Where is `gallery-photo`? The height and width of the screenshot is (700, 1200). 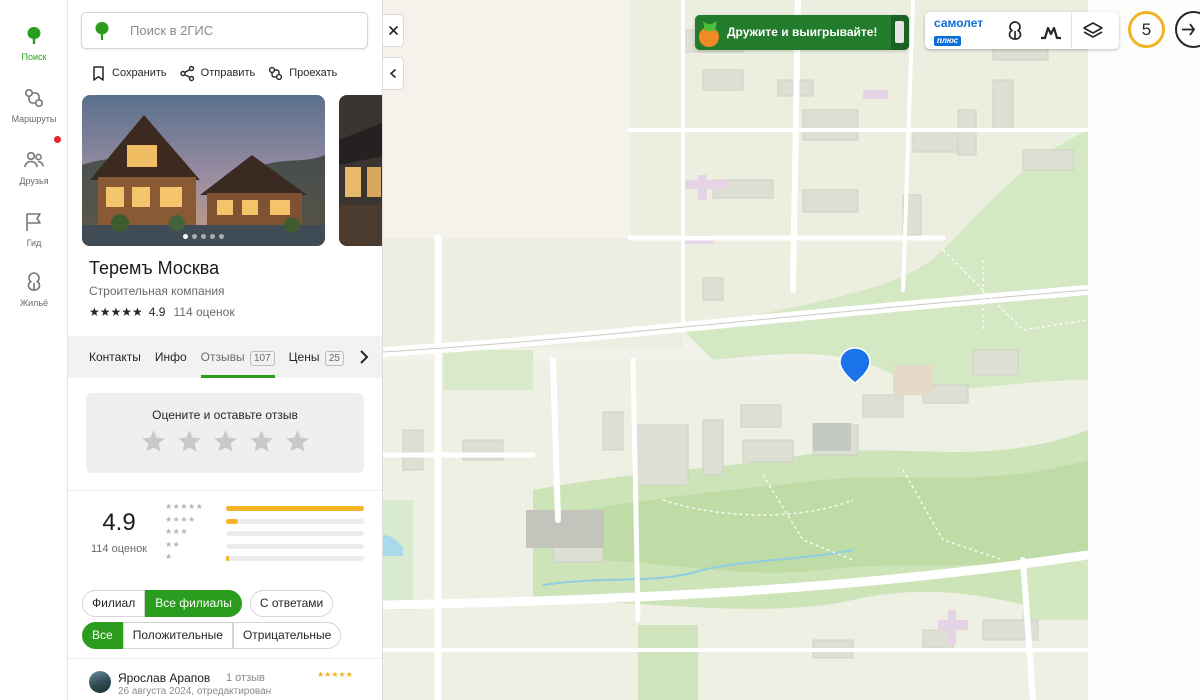
gallery-photo is located at coordinates (203, 170).